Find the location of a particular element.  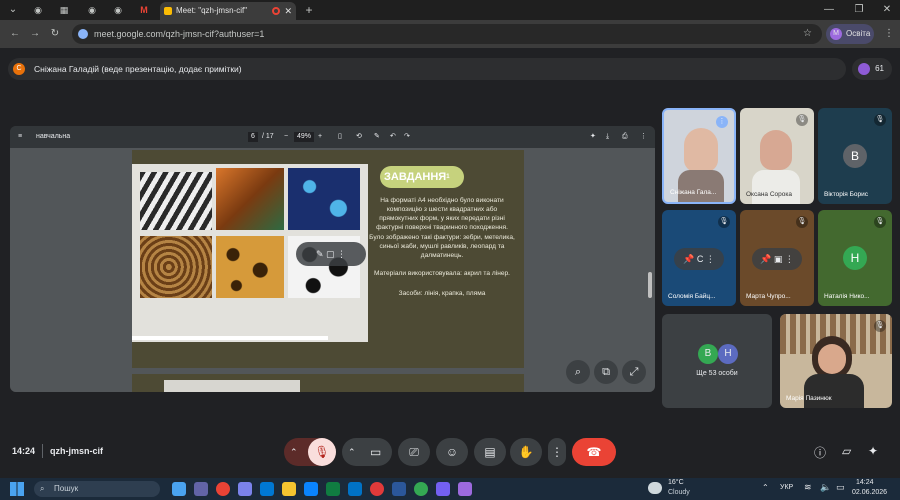

chrome-profile-icon is located at coordinates (377, 489).